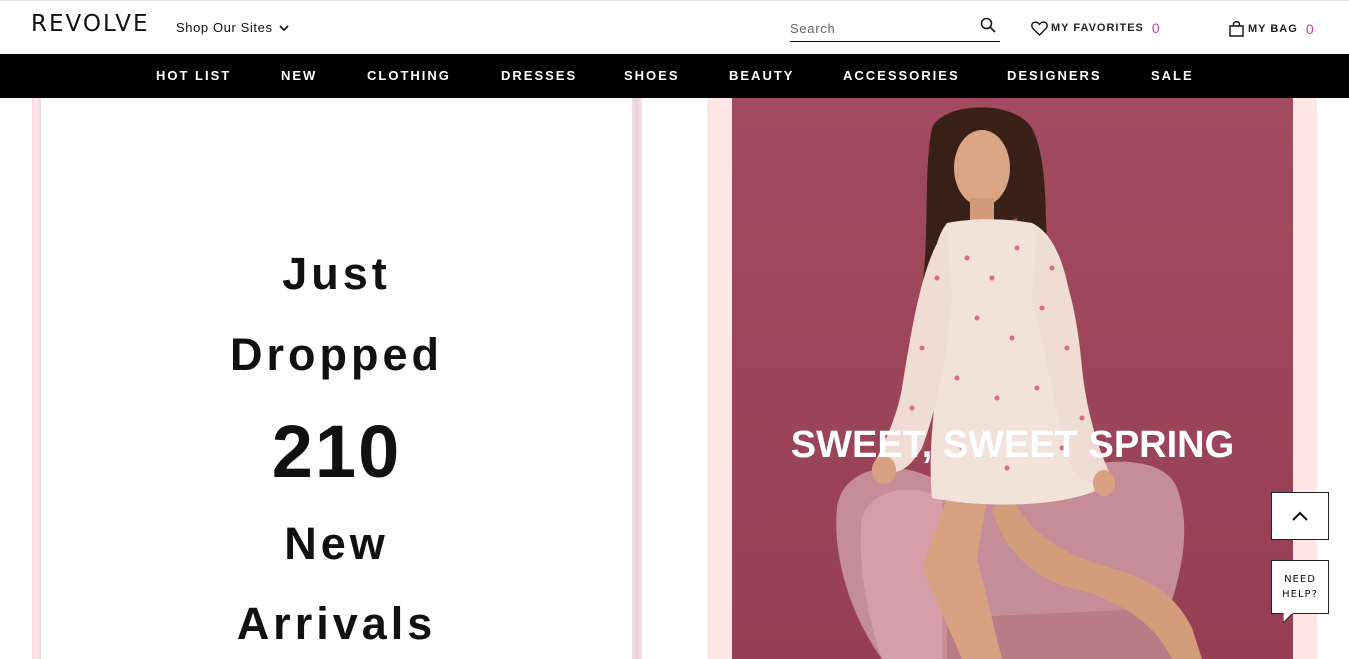 The height and width of the screenshot is (659, 1349). Describe the element at coordinates (283, 27) in the screenshot. I see `chevron-down-icon` at that location.